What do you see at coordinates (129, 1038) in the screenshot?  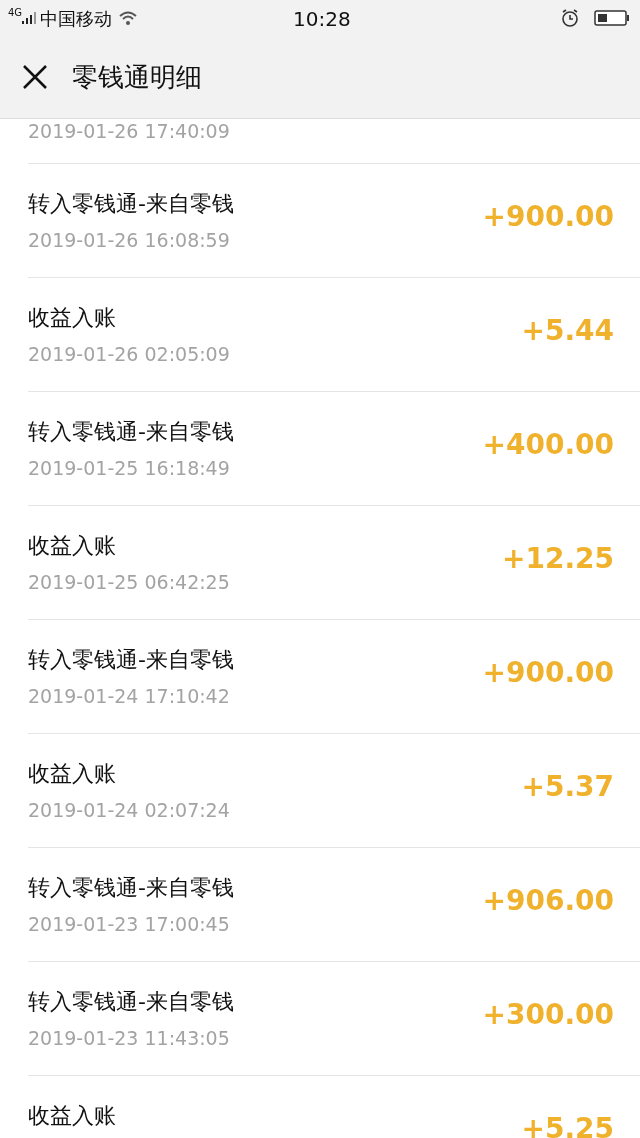 I see `transaction-time: 2019-01-23 11:43:05` at bounding box center [129, 1038].